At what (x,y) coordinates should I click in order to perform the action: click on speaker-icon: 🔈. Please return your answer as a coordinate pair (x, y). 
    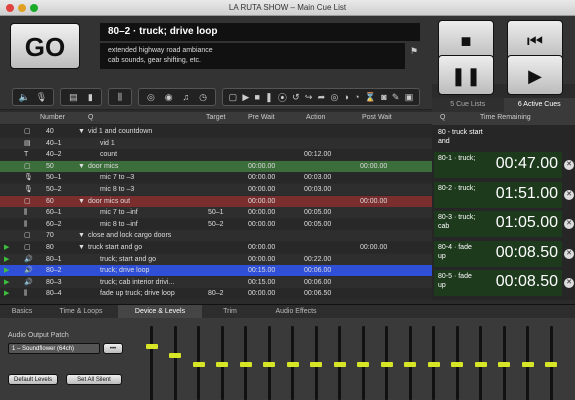
    Looking at the image, I should click on (24, 97).